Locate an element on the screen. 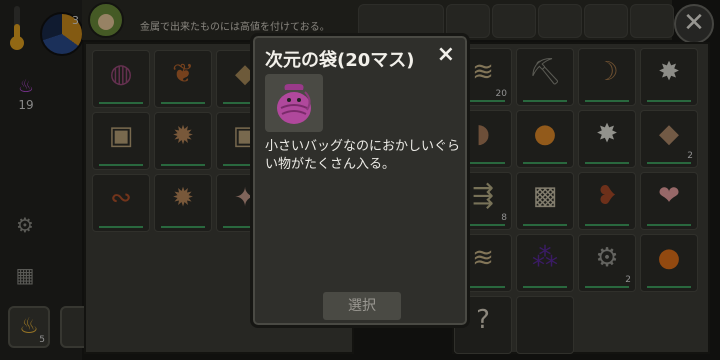 This screenshot has width=720, height=360. merchant-tip: 金属で出来たものには高値を付けておる。 is located at coordinates (235, 27).